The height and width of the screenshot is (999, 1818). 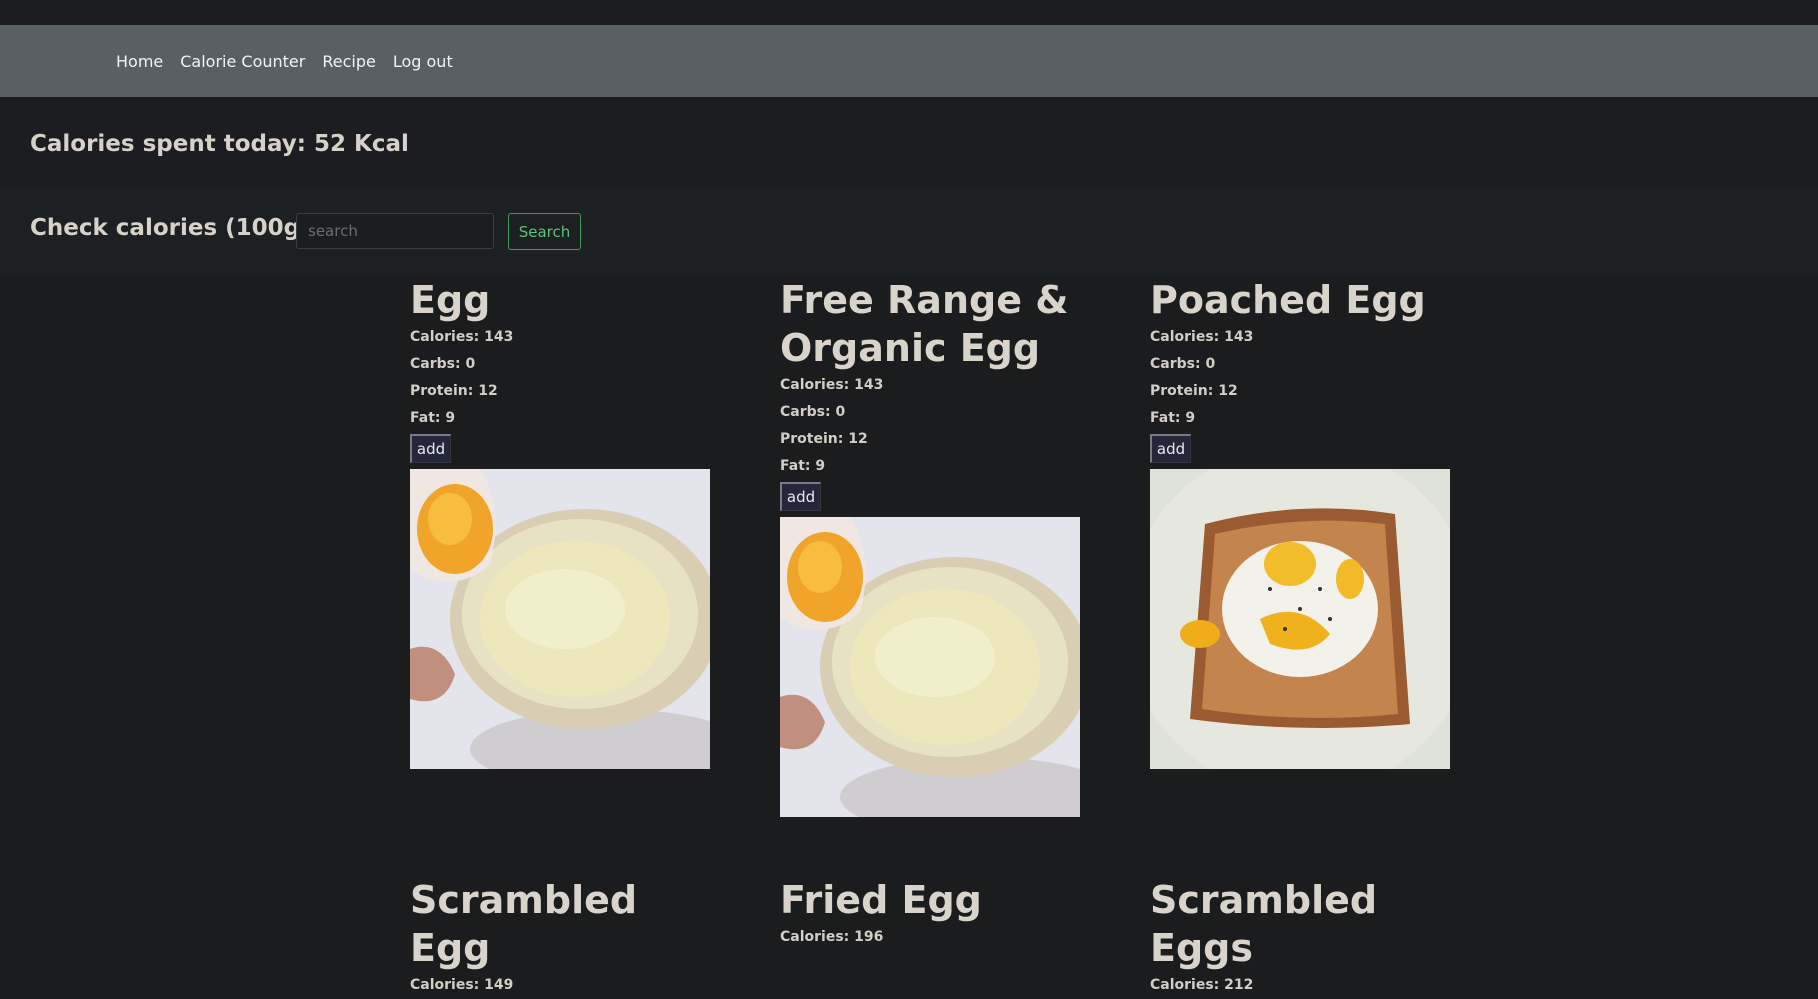 I want to click on food-title: Scrambled Egg, so click(x=524, y=924).